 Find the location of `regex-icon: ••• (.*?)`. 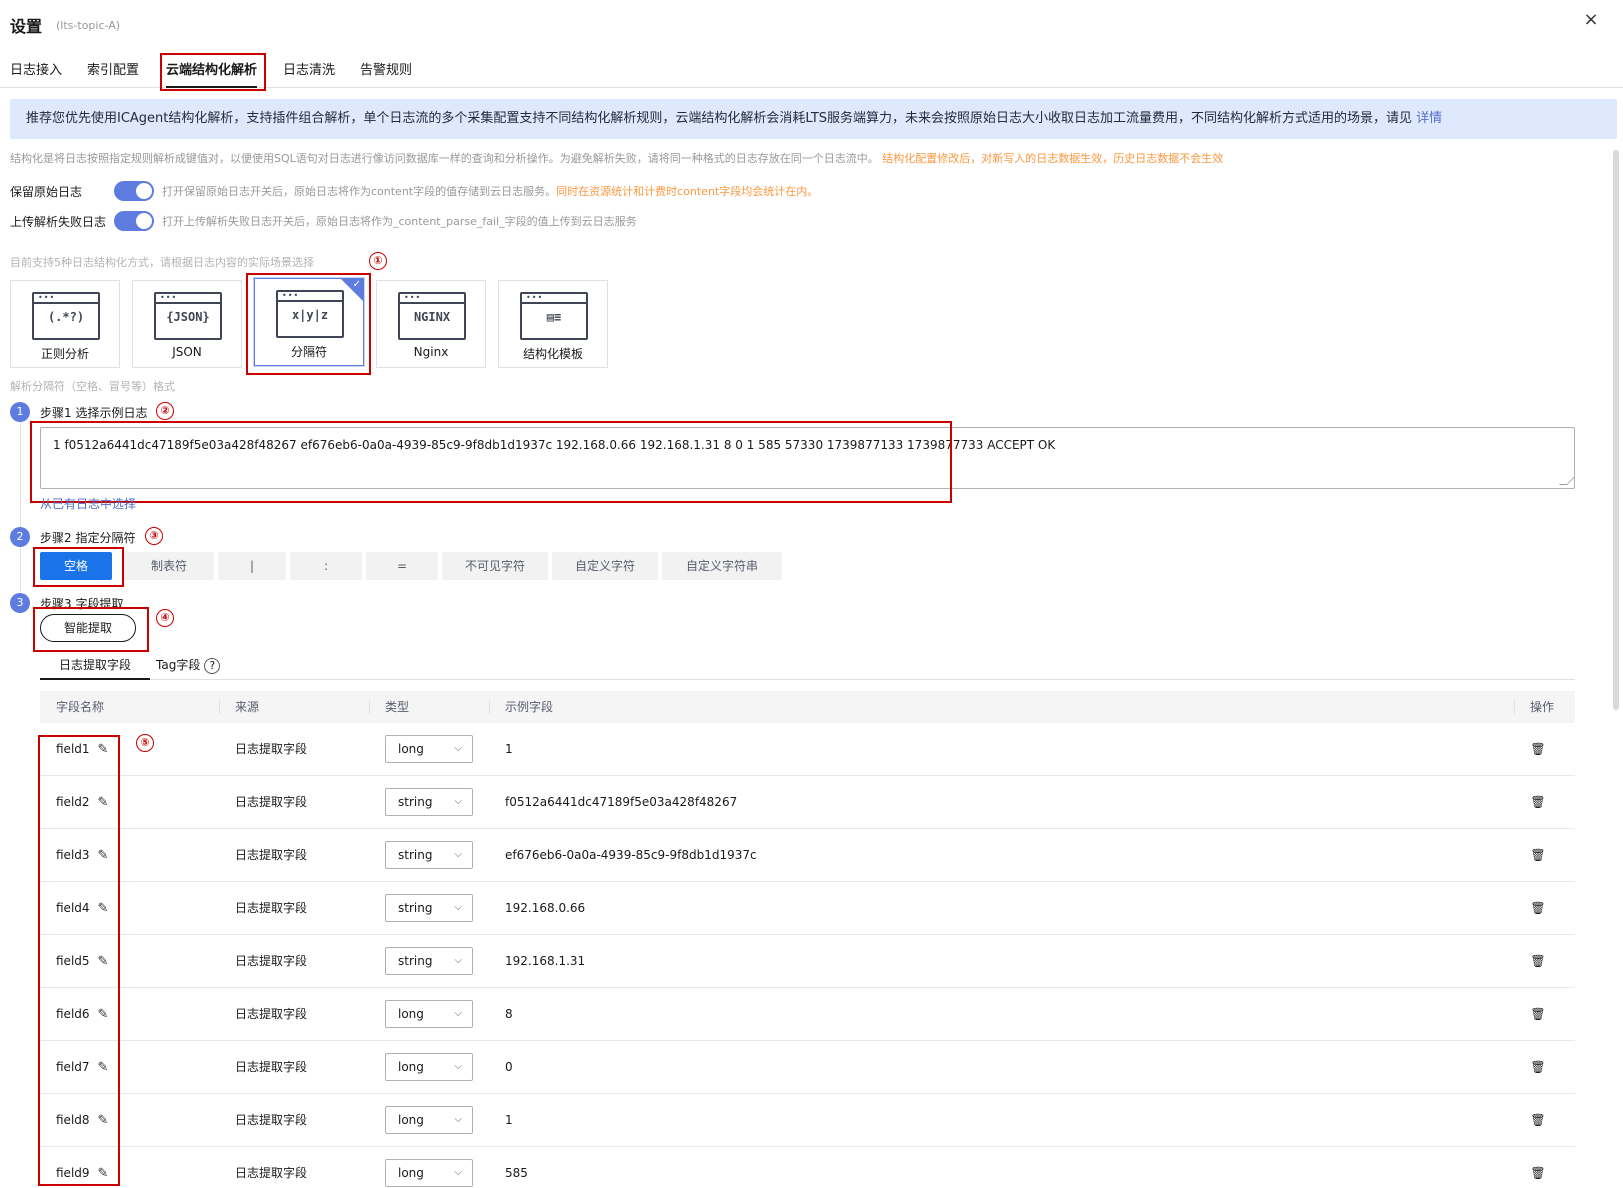

regex-icon: ••• (.*?) is located at coordinates (66, 316).